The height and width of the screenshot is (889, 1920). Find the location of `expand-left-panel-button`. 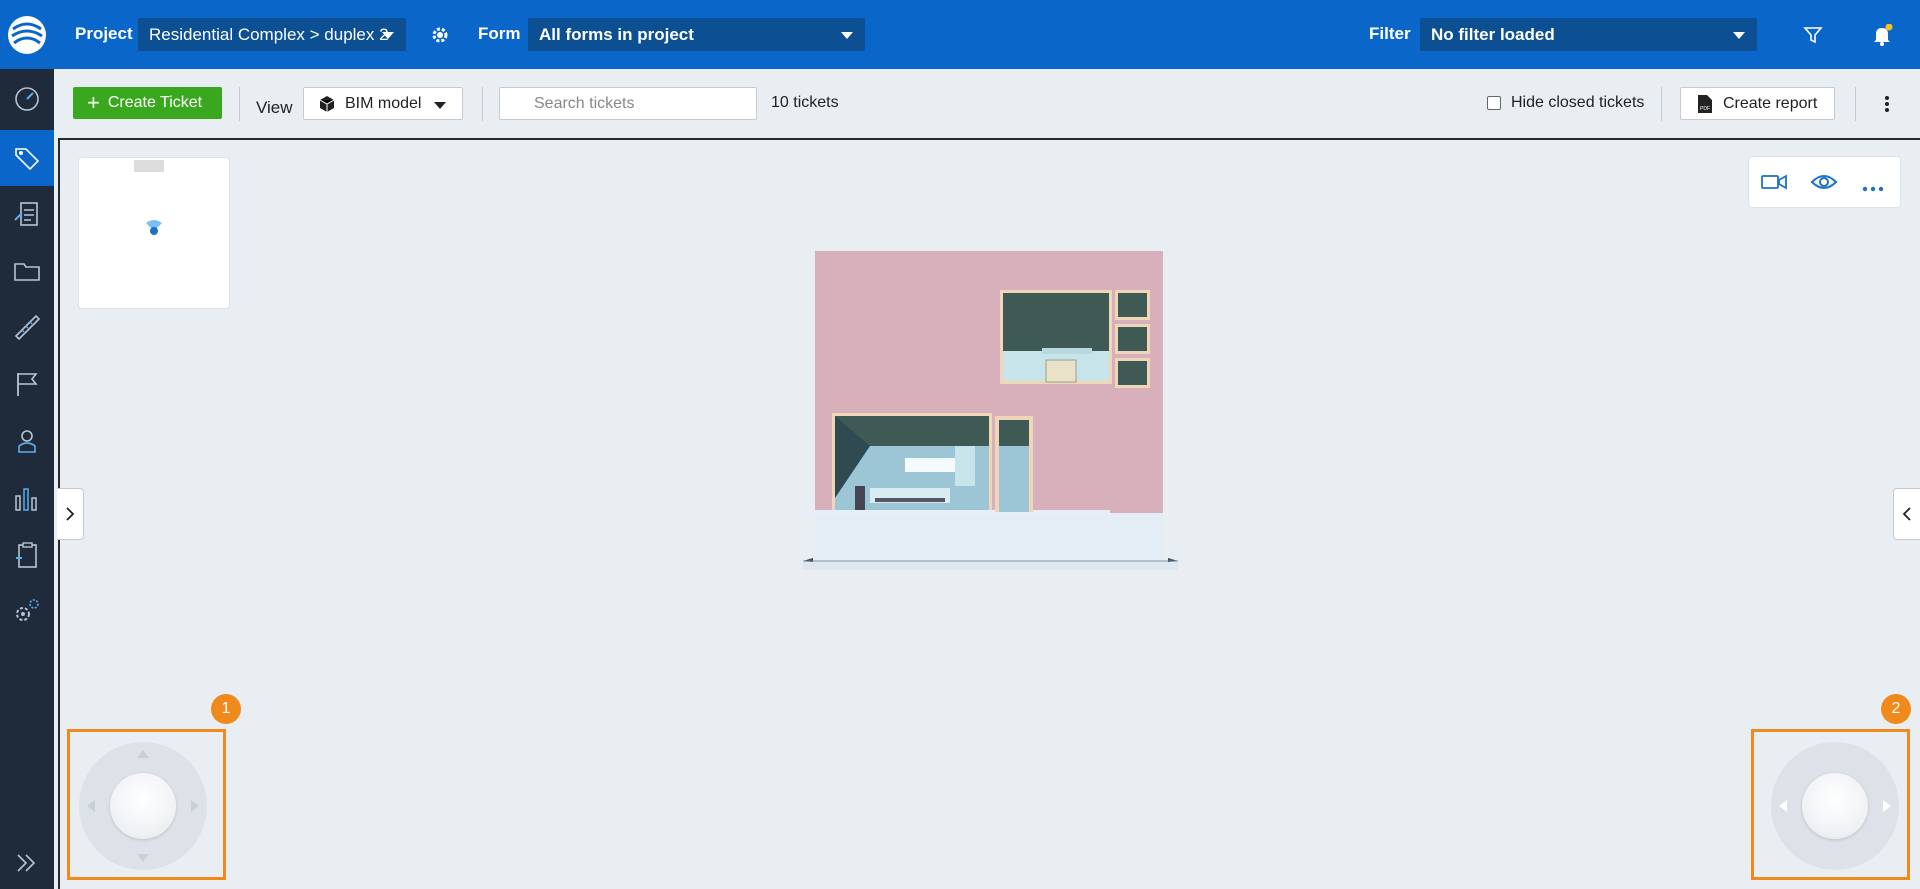

expand-left-panel-button is located at coordinates (70, 514).